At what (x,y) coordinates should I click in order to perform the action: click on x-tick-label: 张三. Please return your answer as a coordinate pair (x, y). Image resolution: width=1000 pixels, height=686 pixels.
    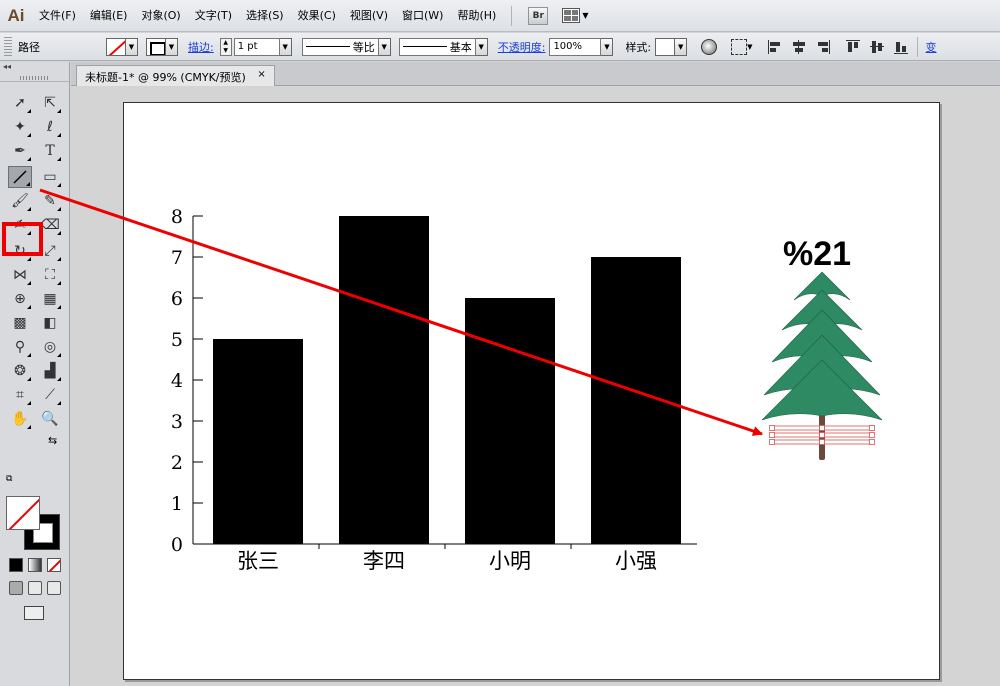
    Looking at the image, I should click on (258, 561).